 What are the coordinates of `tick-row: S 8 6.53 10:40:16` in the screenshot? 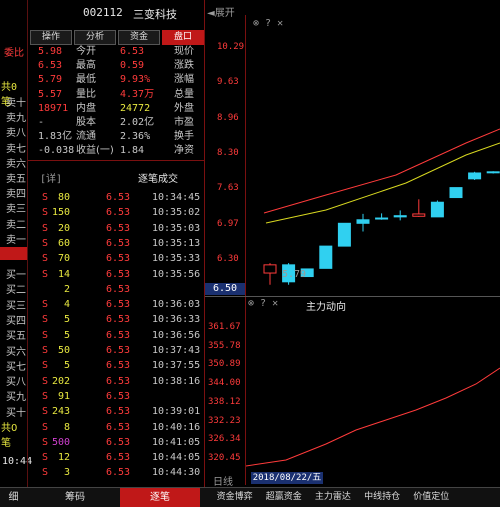 It's located at (116, 427).